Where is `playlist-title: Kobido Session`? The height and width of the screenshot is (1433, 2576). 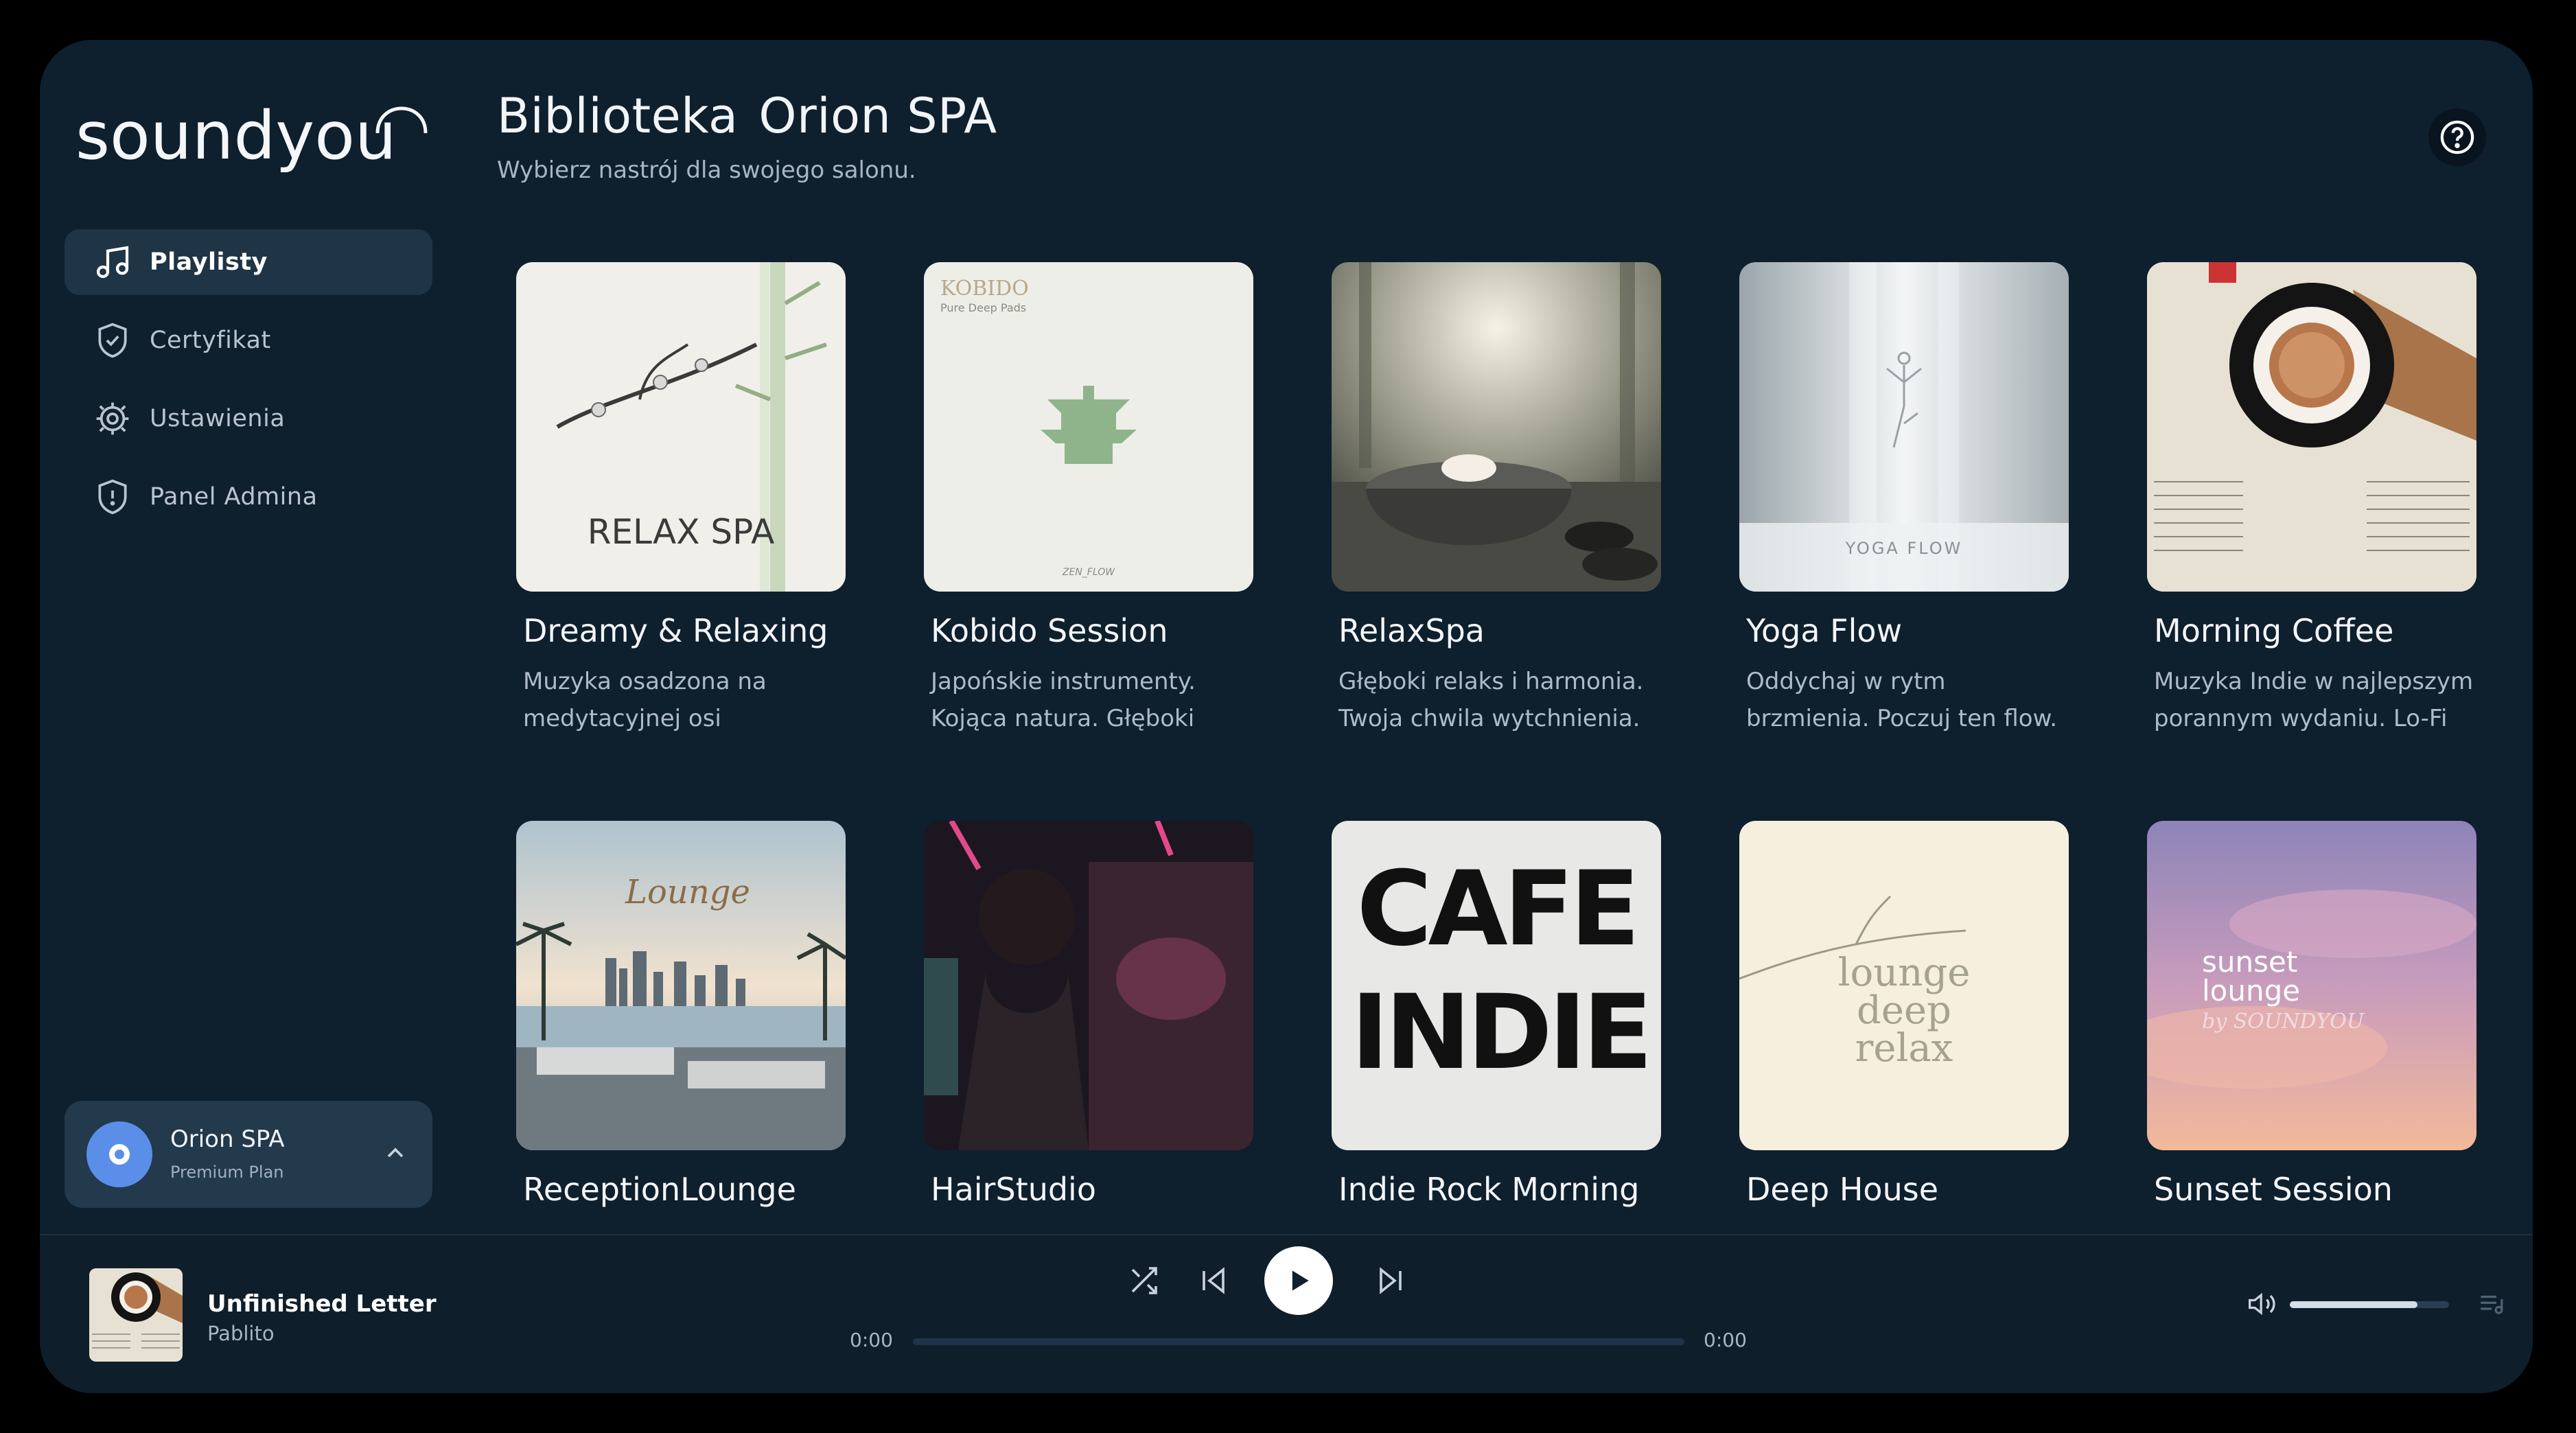 playlist-title: Kobido Session is located at coordinates (1049, 630).